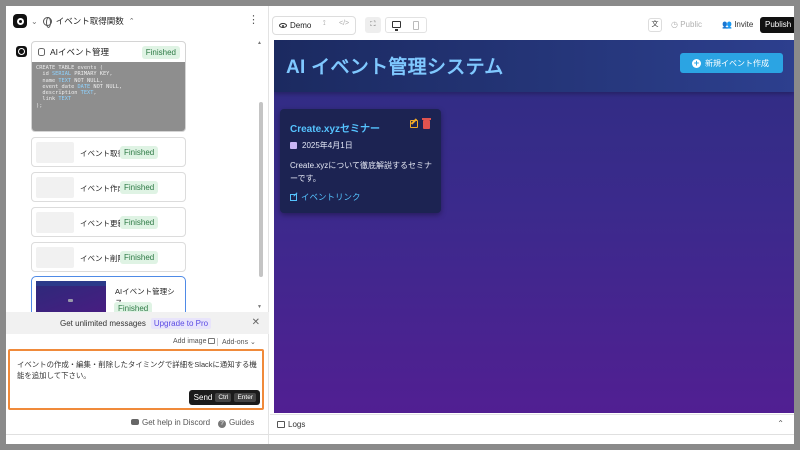 Image resolution: width=800 pixels, height=450 pixels. I want to click on task-label: イベント作成, so click(102, 188).